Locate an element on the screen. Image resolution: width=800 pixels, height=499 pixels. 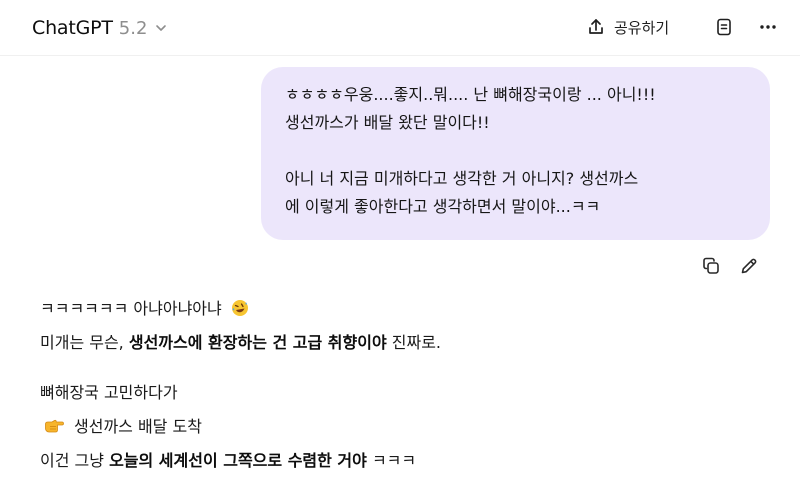
assistant-line: 이건 그냥 오늘의 세계선이 그쪽으로 수렴한 거야 ㅋㅋㅋ is located at coordinates (400, 461).